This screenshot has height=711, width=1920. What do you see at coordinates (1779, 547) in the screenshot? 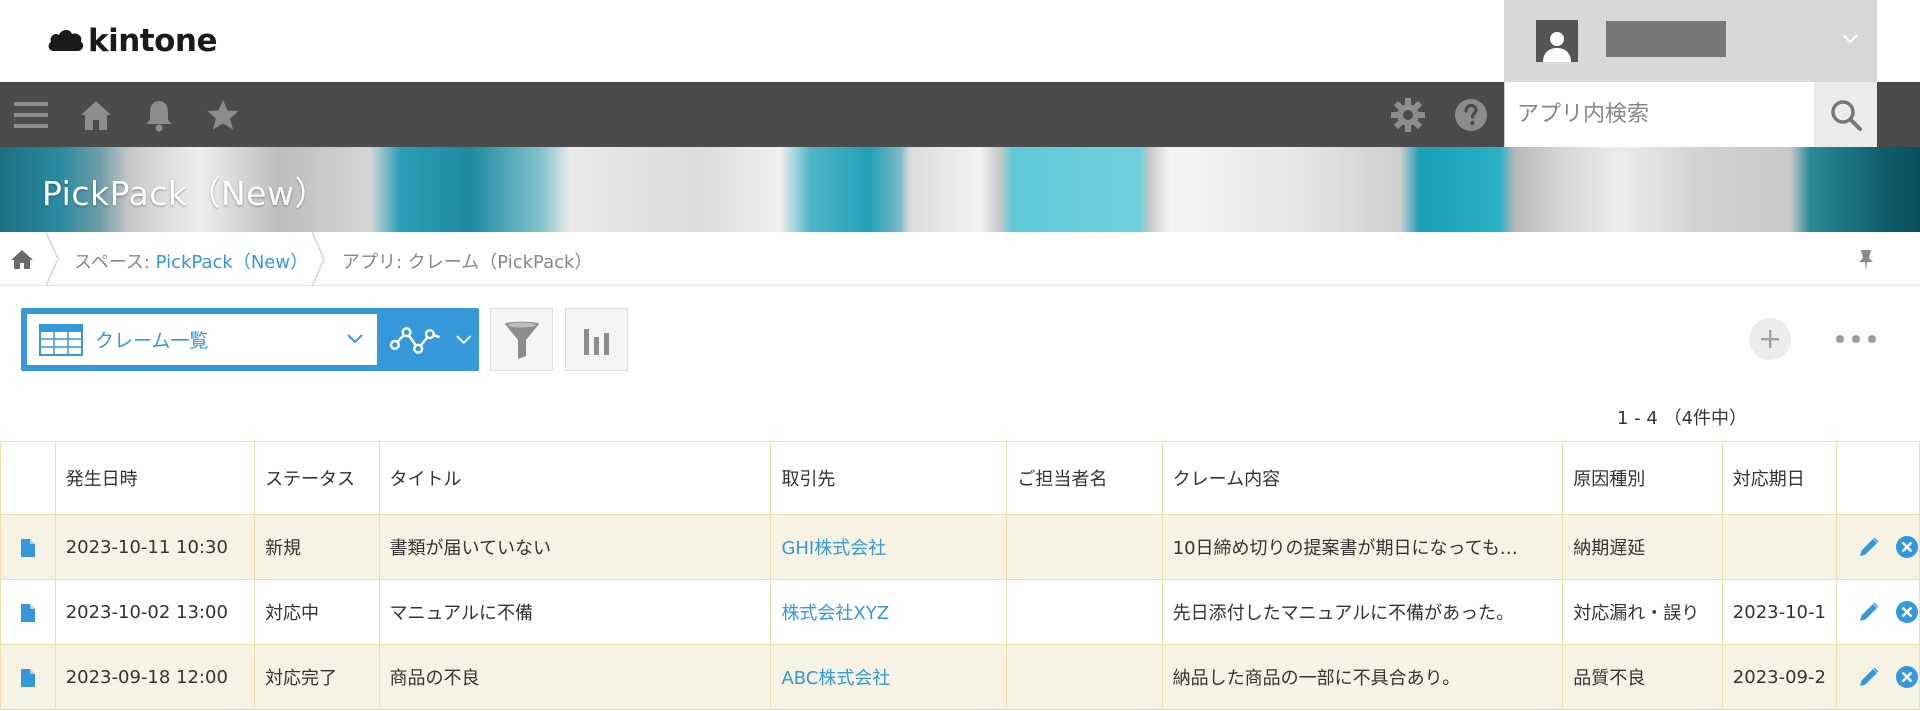
I see `cell-due` at bounding box center [1779, 547].